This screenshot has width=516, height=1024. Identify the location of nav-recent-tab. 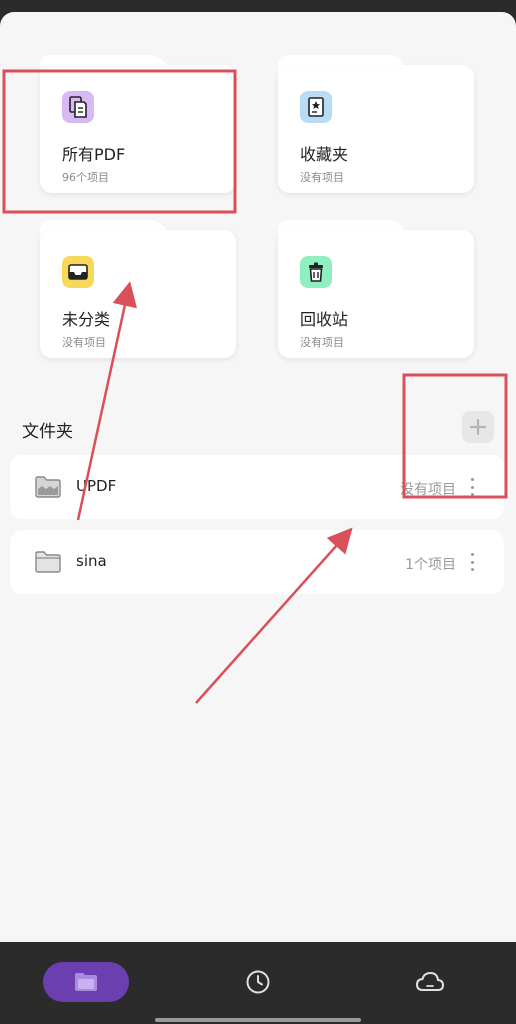
(258, 982).